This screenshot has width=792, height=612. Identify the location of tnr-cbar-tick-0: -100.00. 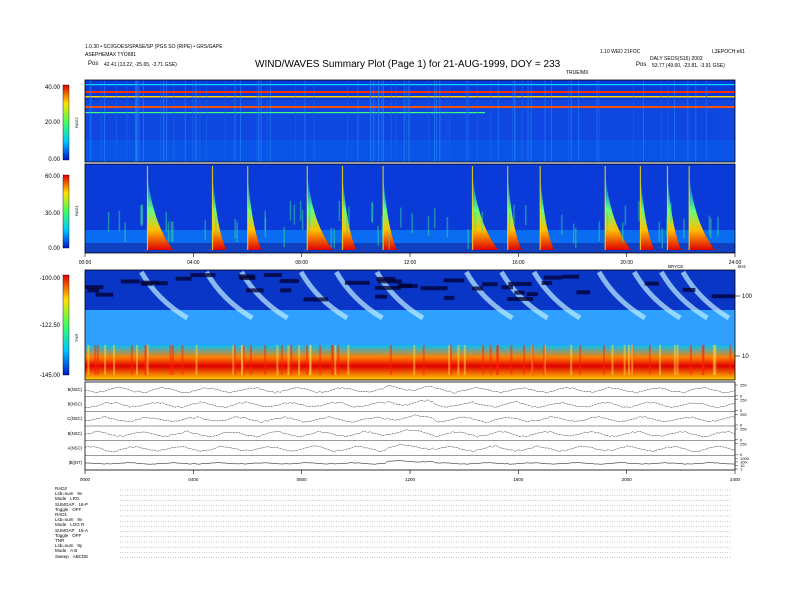
(50, 279).